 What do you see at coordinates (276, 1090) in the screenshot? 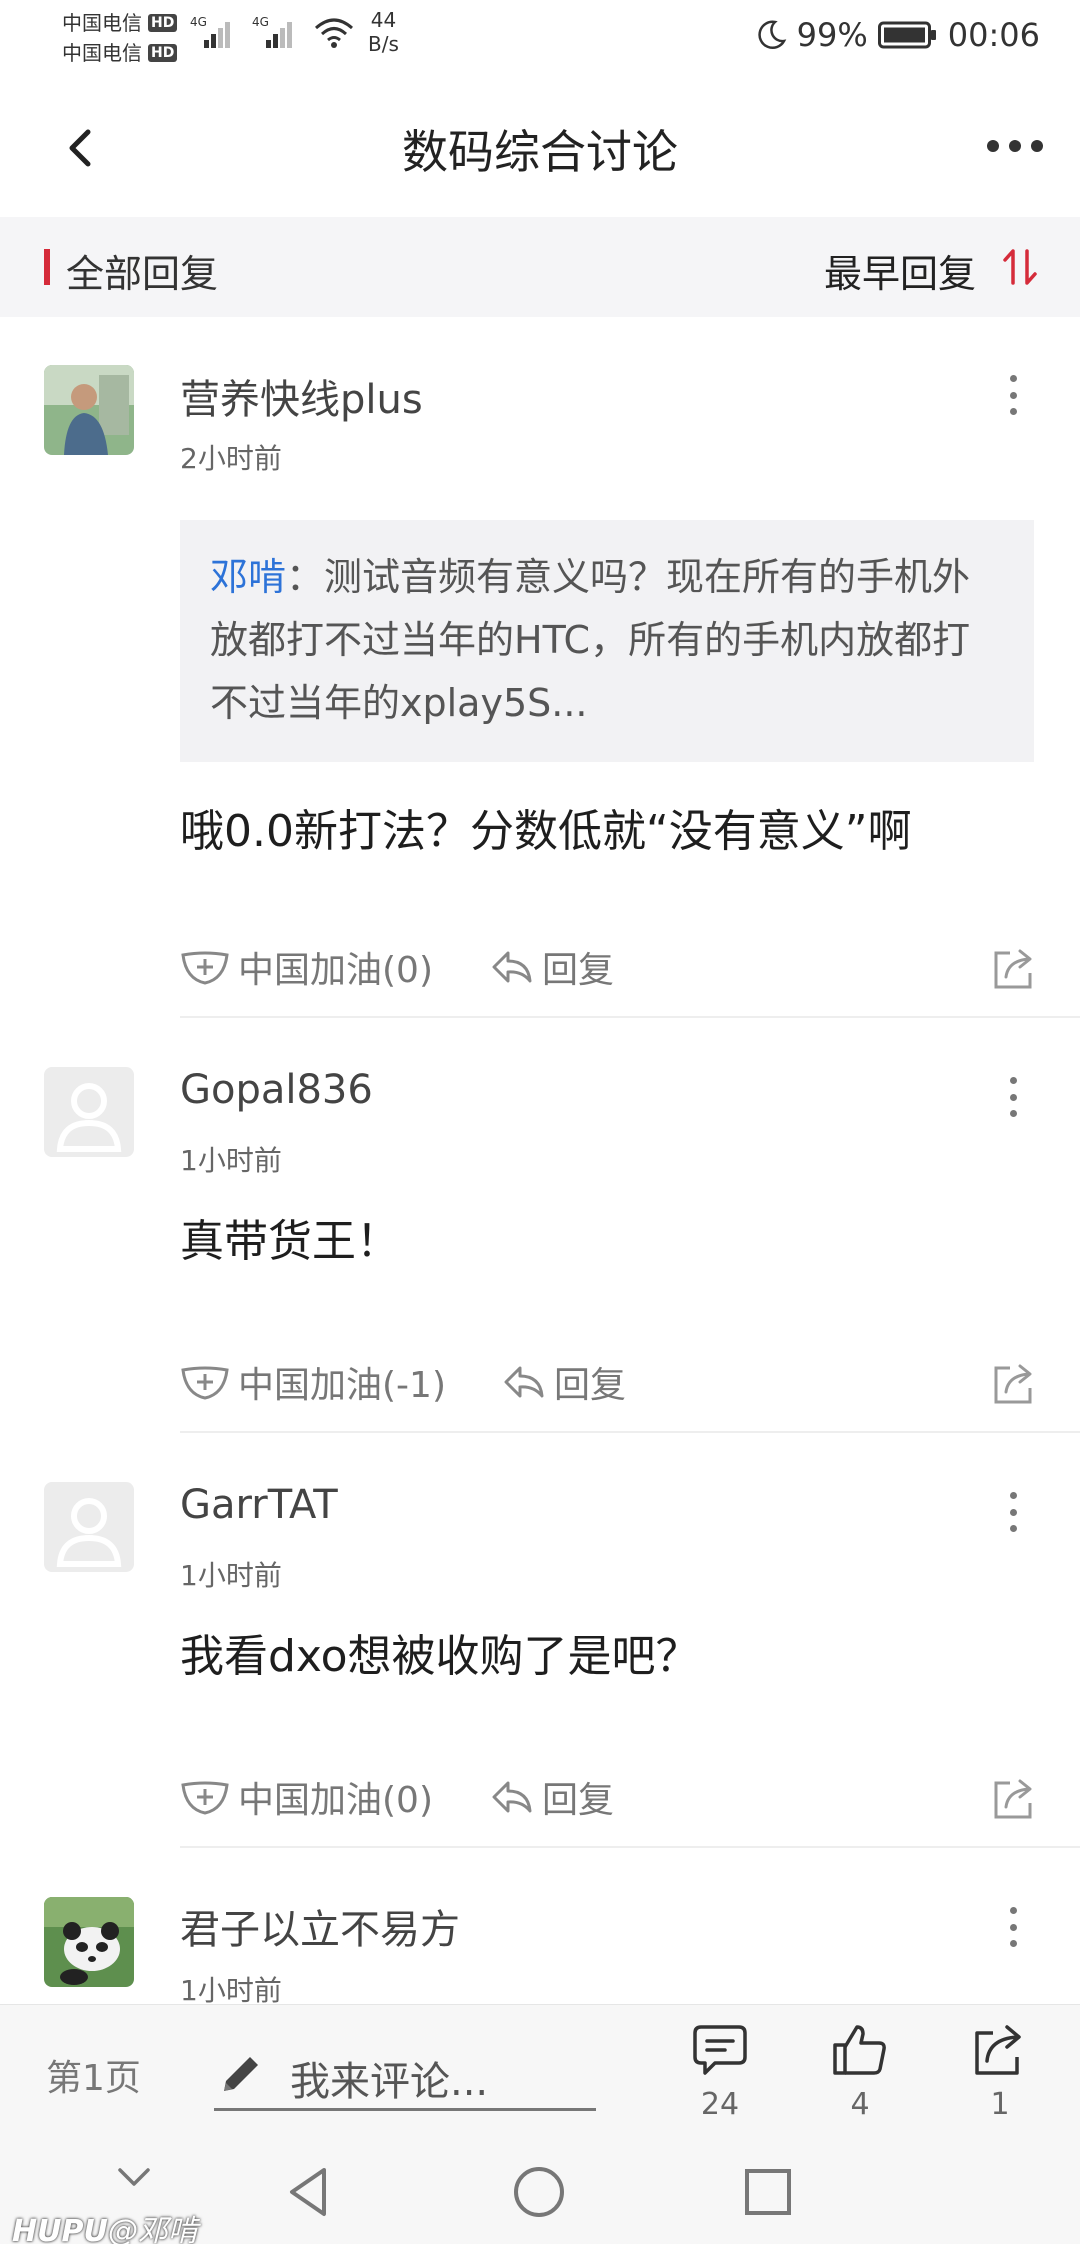
I see `username: Gopal836` at bounding box center [276, 1090].